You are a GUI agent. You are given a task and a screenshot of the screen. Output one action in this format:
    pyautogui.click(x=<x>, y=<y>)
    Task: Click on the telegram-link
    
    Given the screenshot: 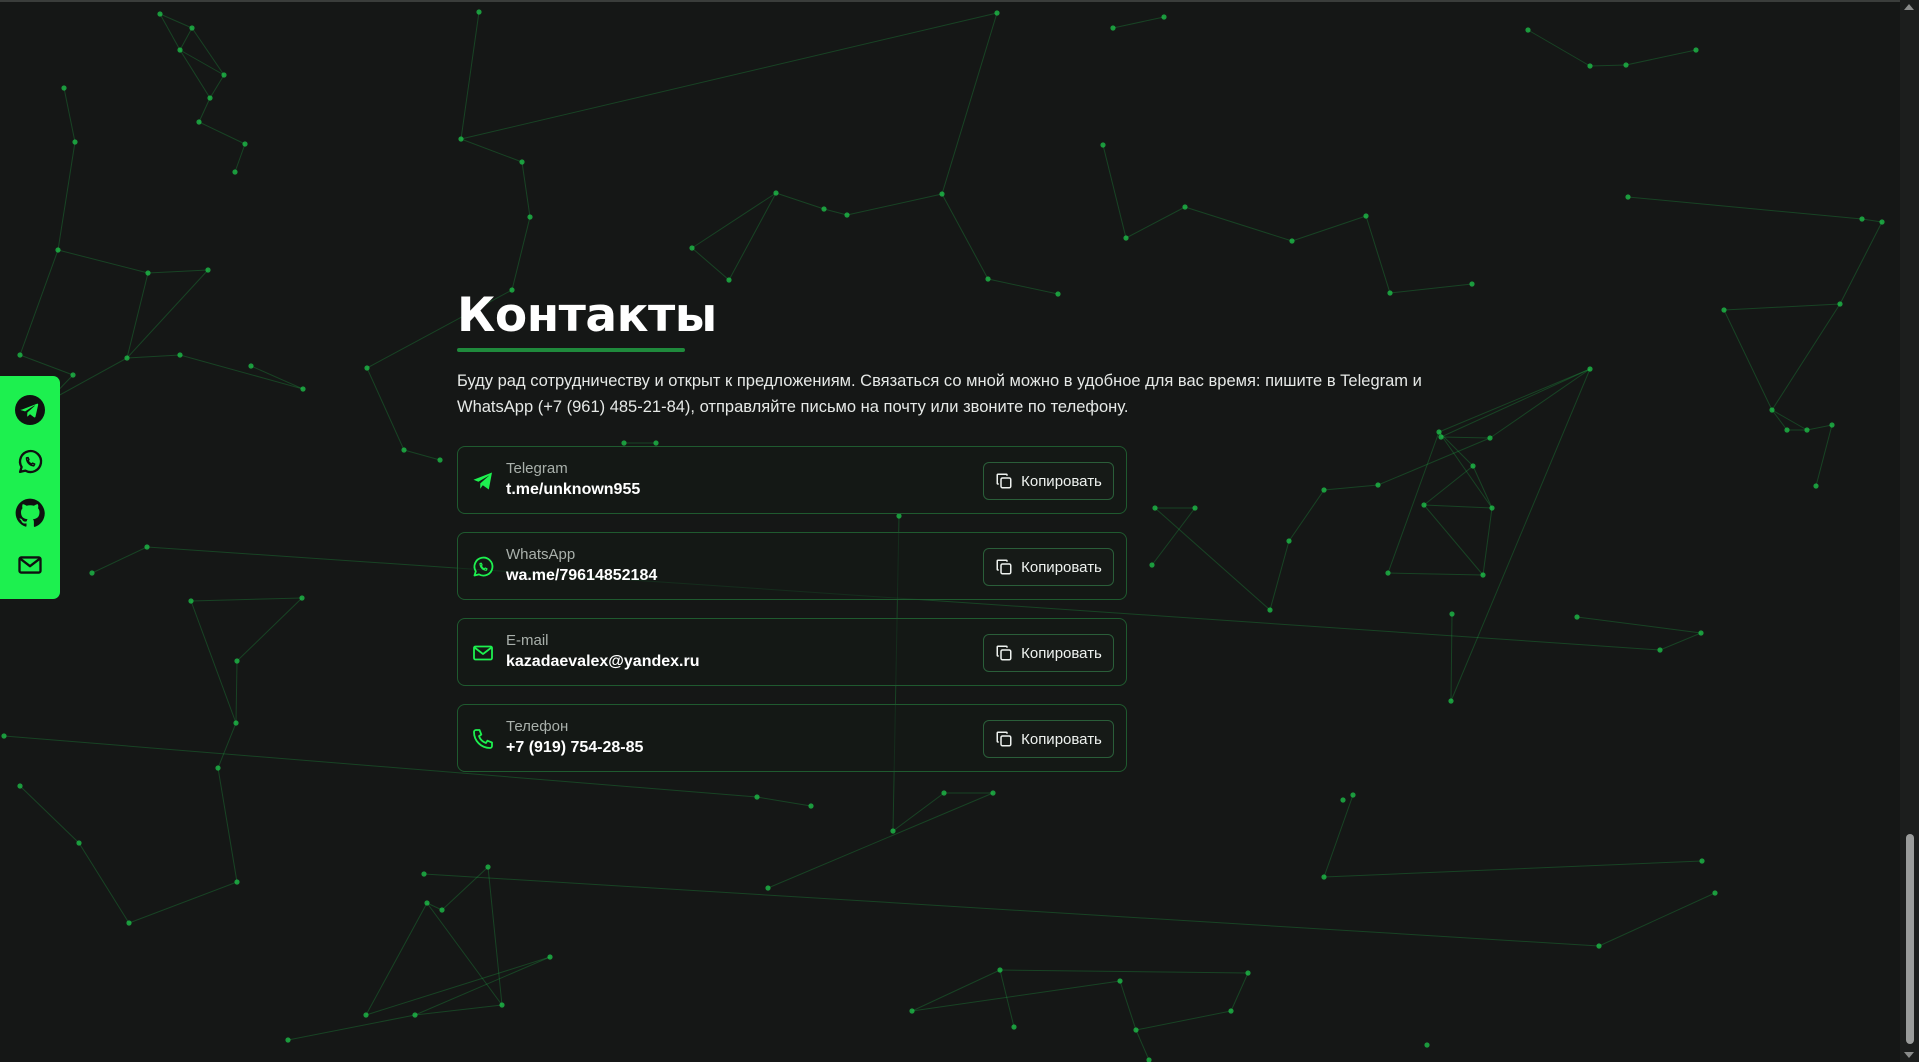 What is the action you would take?
    pyautogui.click(x=30, y=410)
    